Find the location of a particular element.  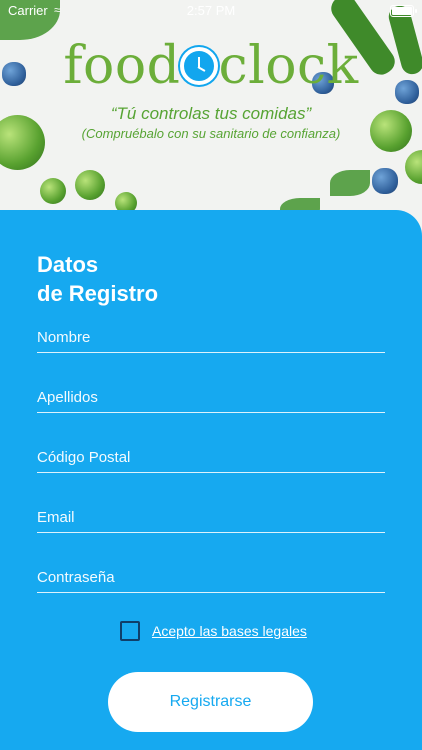

form-title: Datos de Registro is located at coordinates (97, 279).